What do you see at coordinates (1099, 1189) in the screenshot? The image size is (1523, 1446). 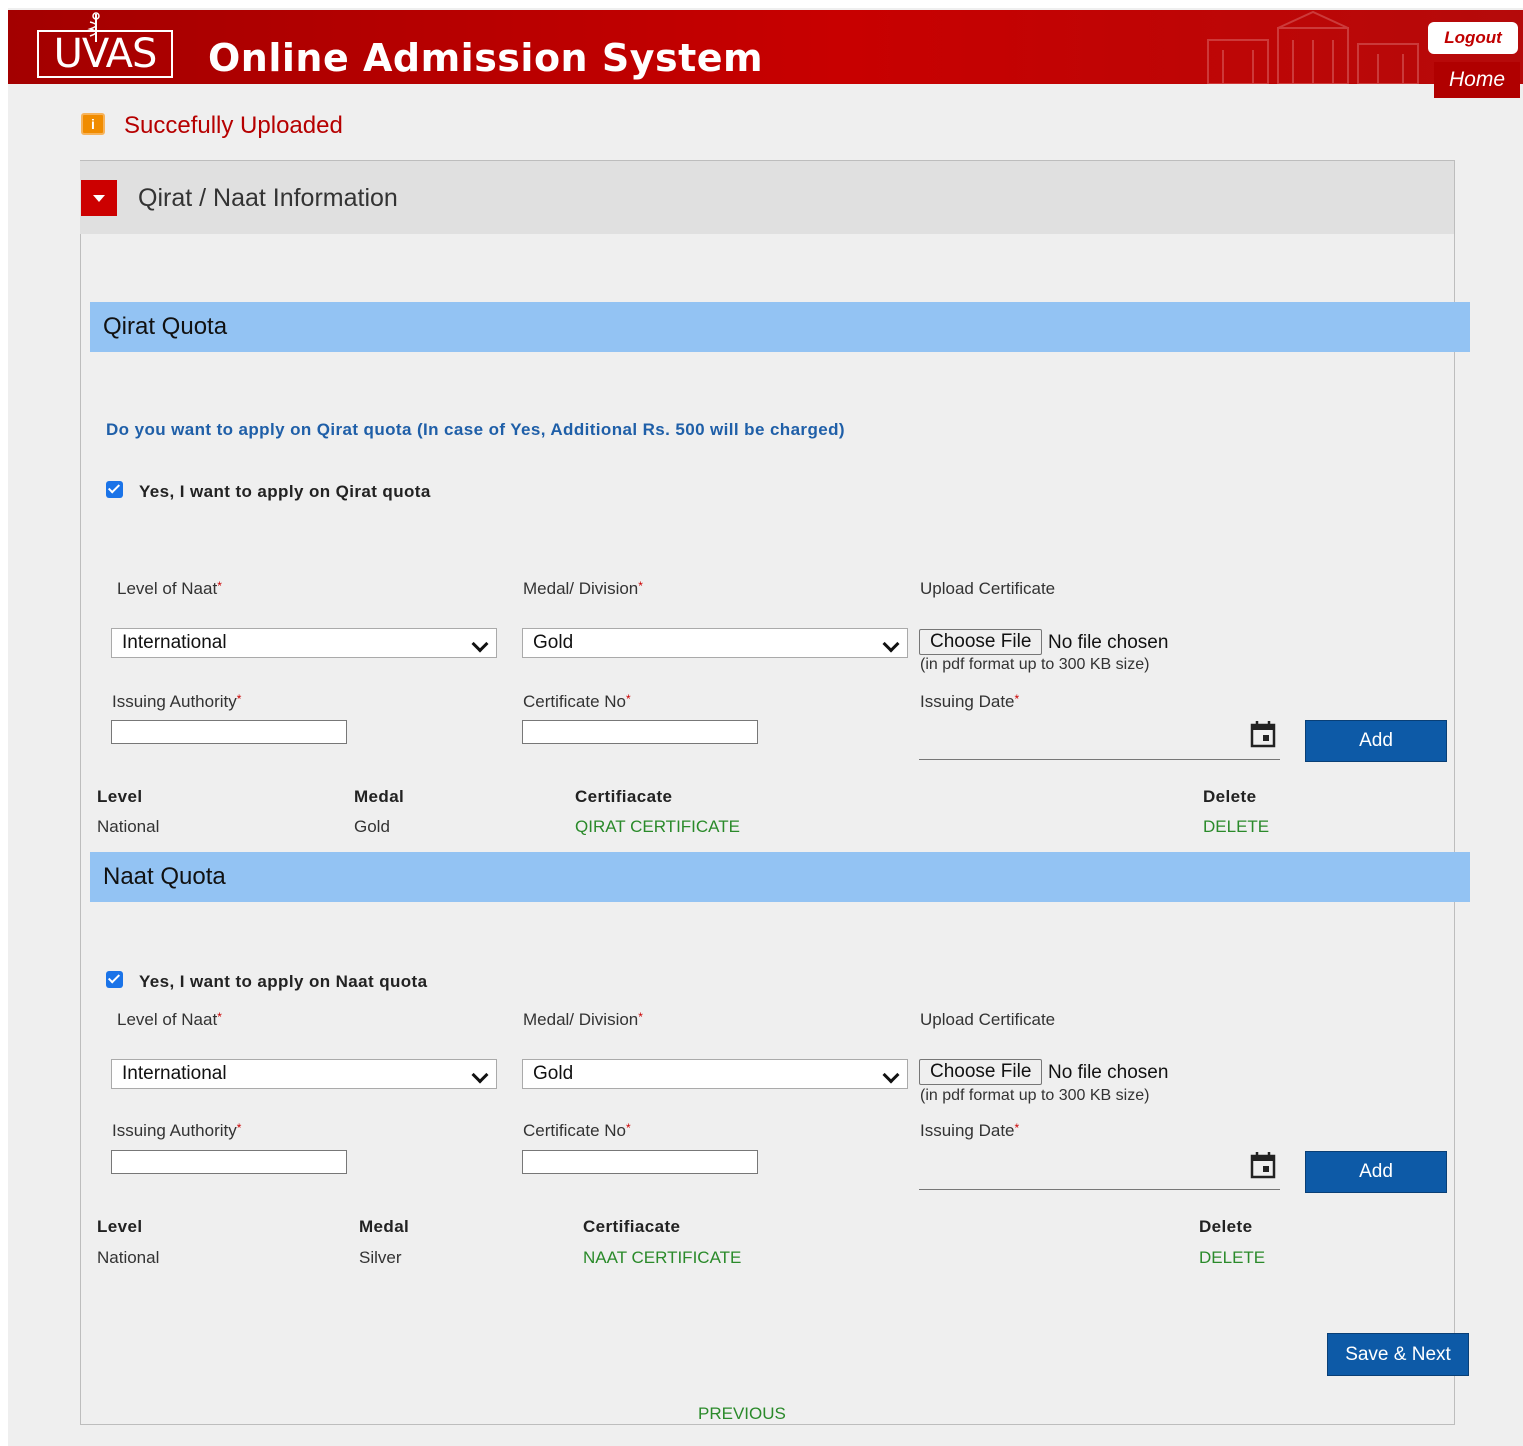 I see `naat-date-underline` at bounding box center [1099, 1189].